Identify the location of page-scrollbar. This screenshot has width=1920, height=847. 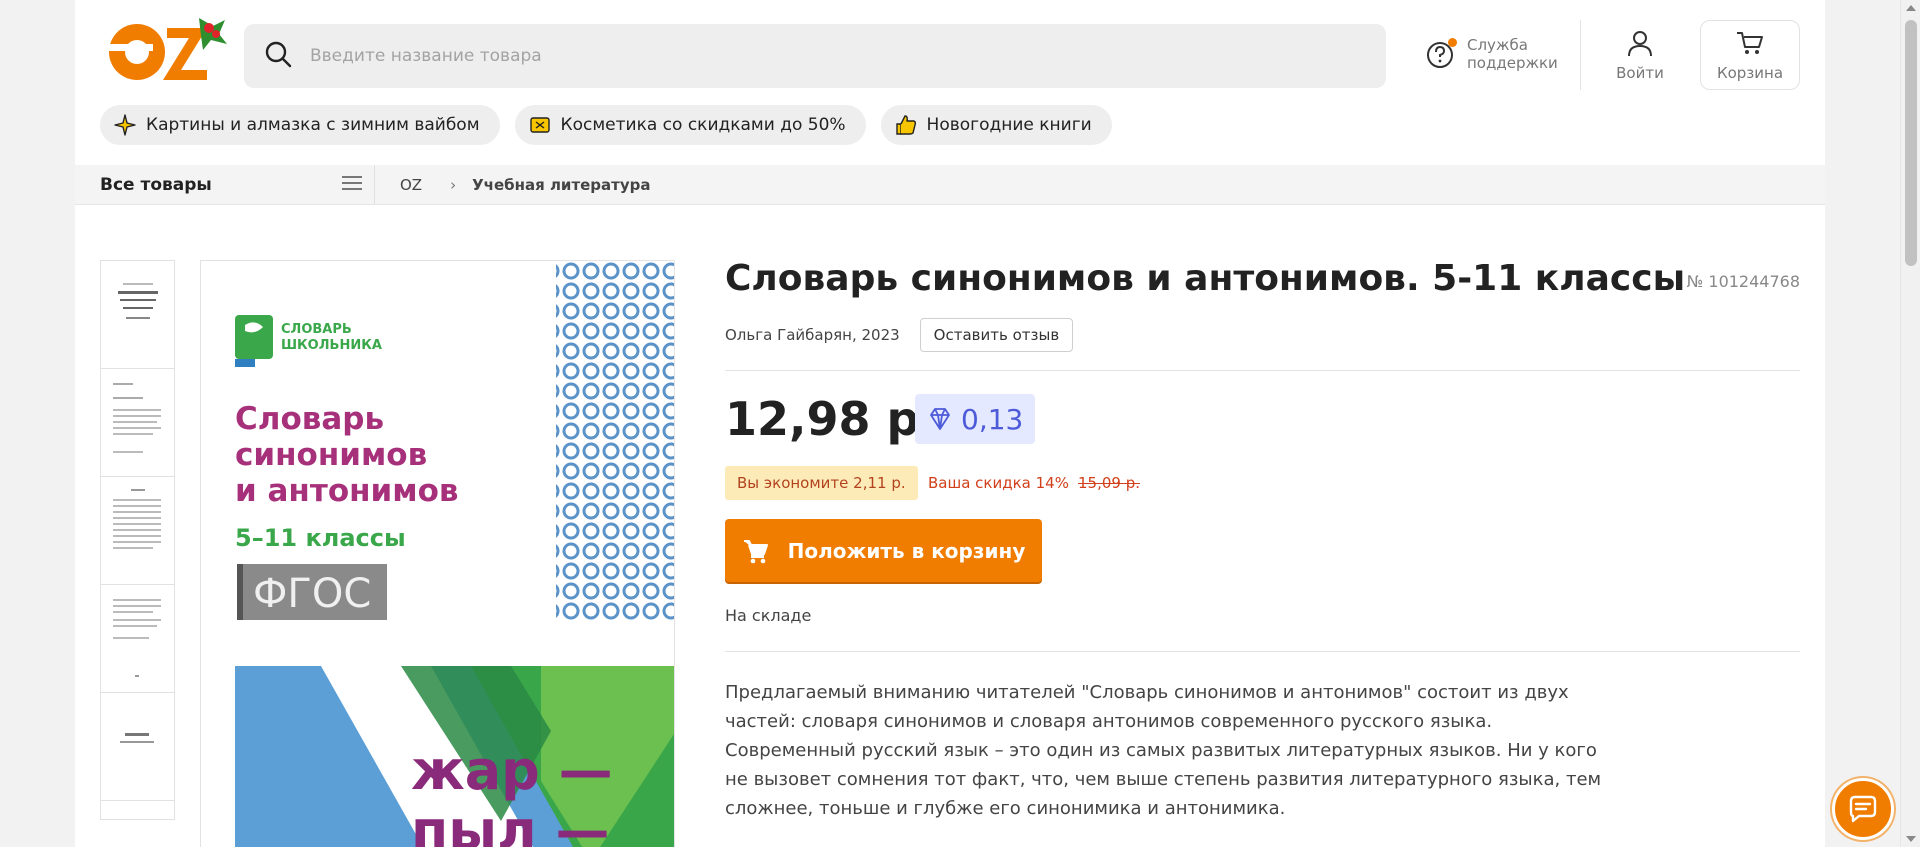
(1910, 423).